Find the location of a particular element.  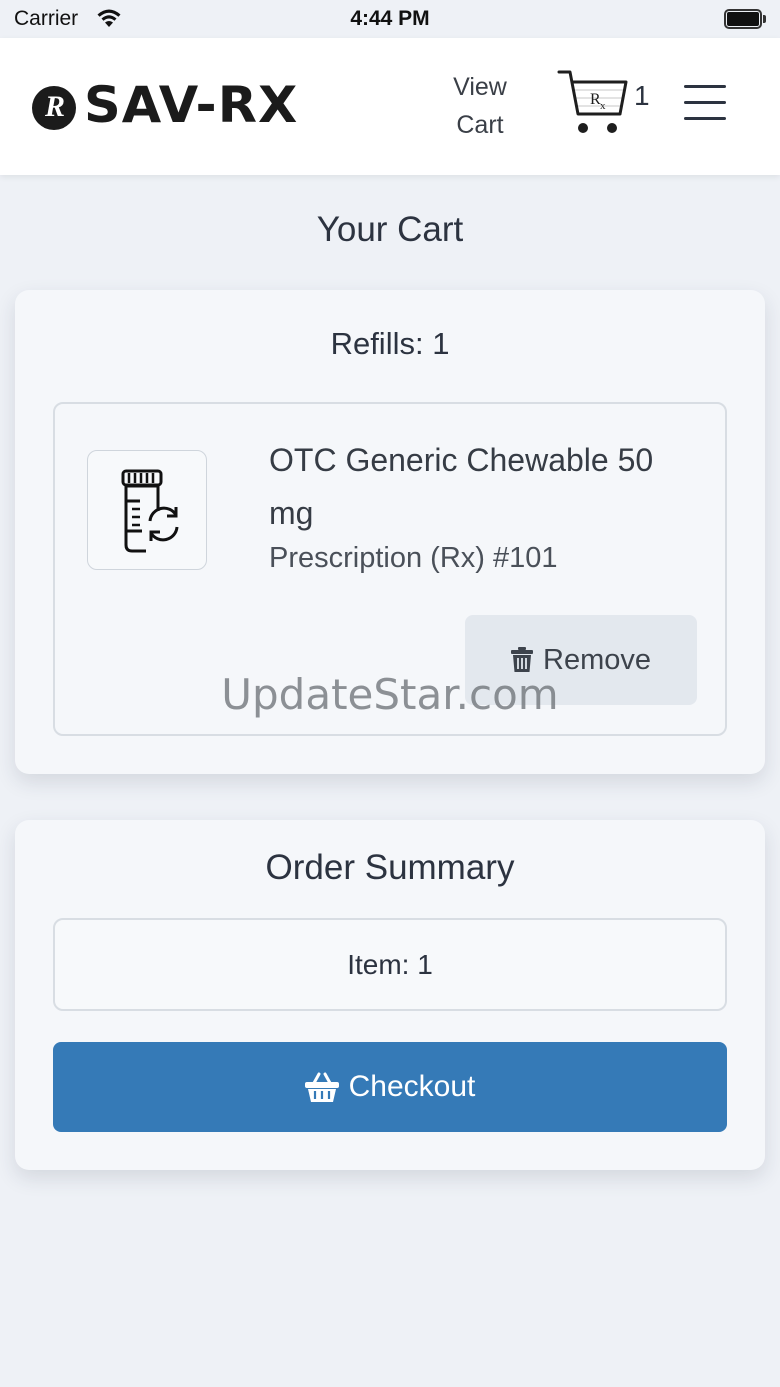

battery-icon is located at coordinates (745, 19).